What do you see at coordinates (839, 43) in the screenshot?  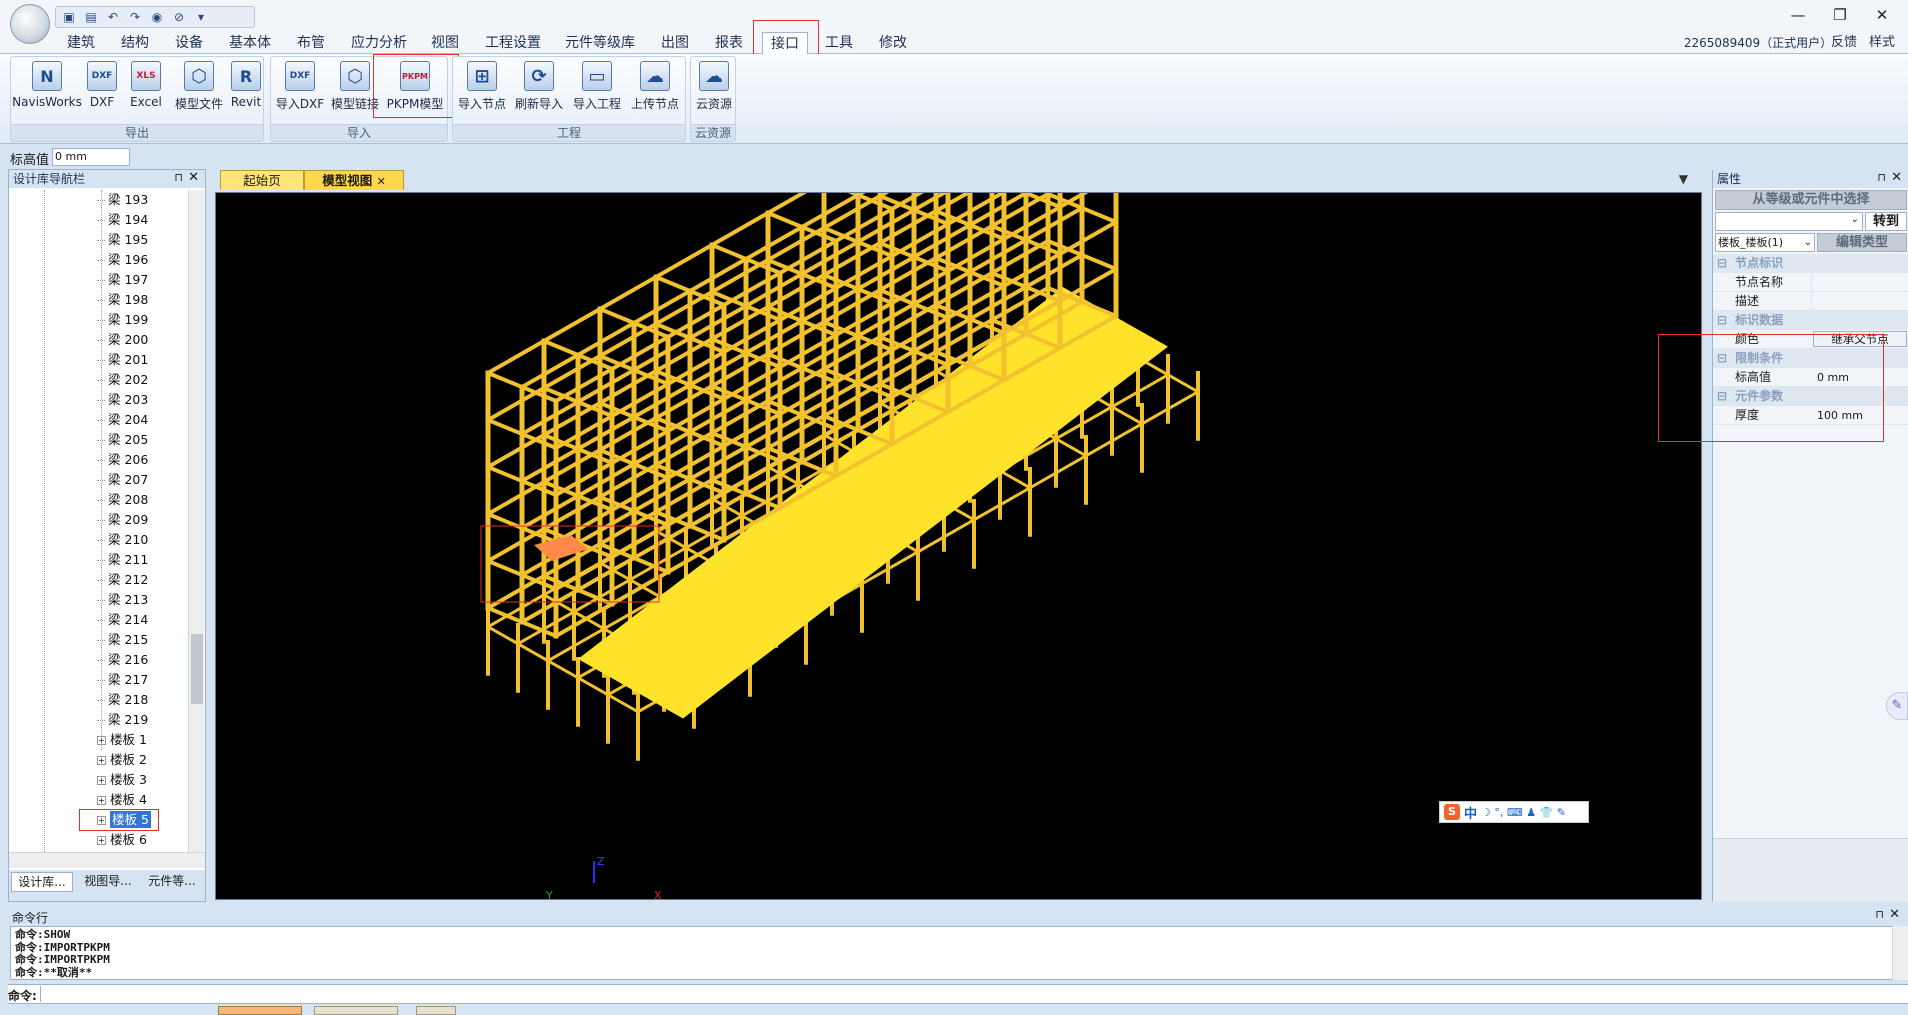 I see `menu-tools: 工具` at bounding box center [839, 43].